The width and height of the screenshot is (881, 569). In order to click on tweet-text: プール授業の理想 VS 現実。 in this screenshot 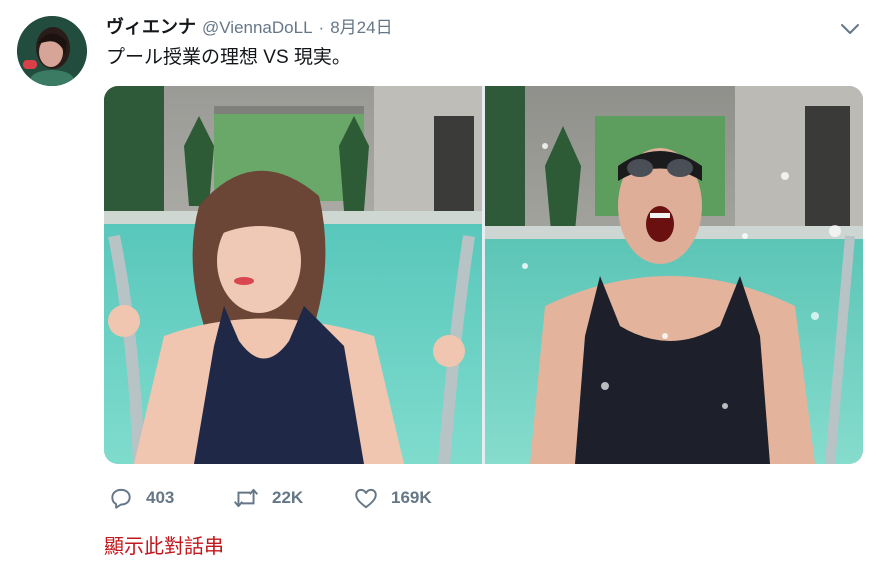, I will do `click(228, 57)`.